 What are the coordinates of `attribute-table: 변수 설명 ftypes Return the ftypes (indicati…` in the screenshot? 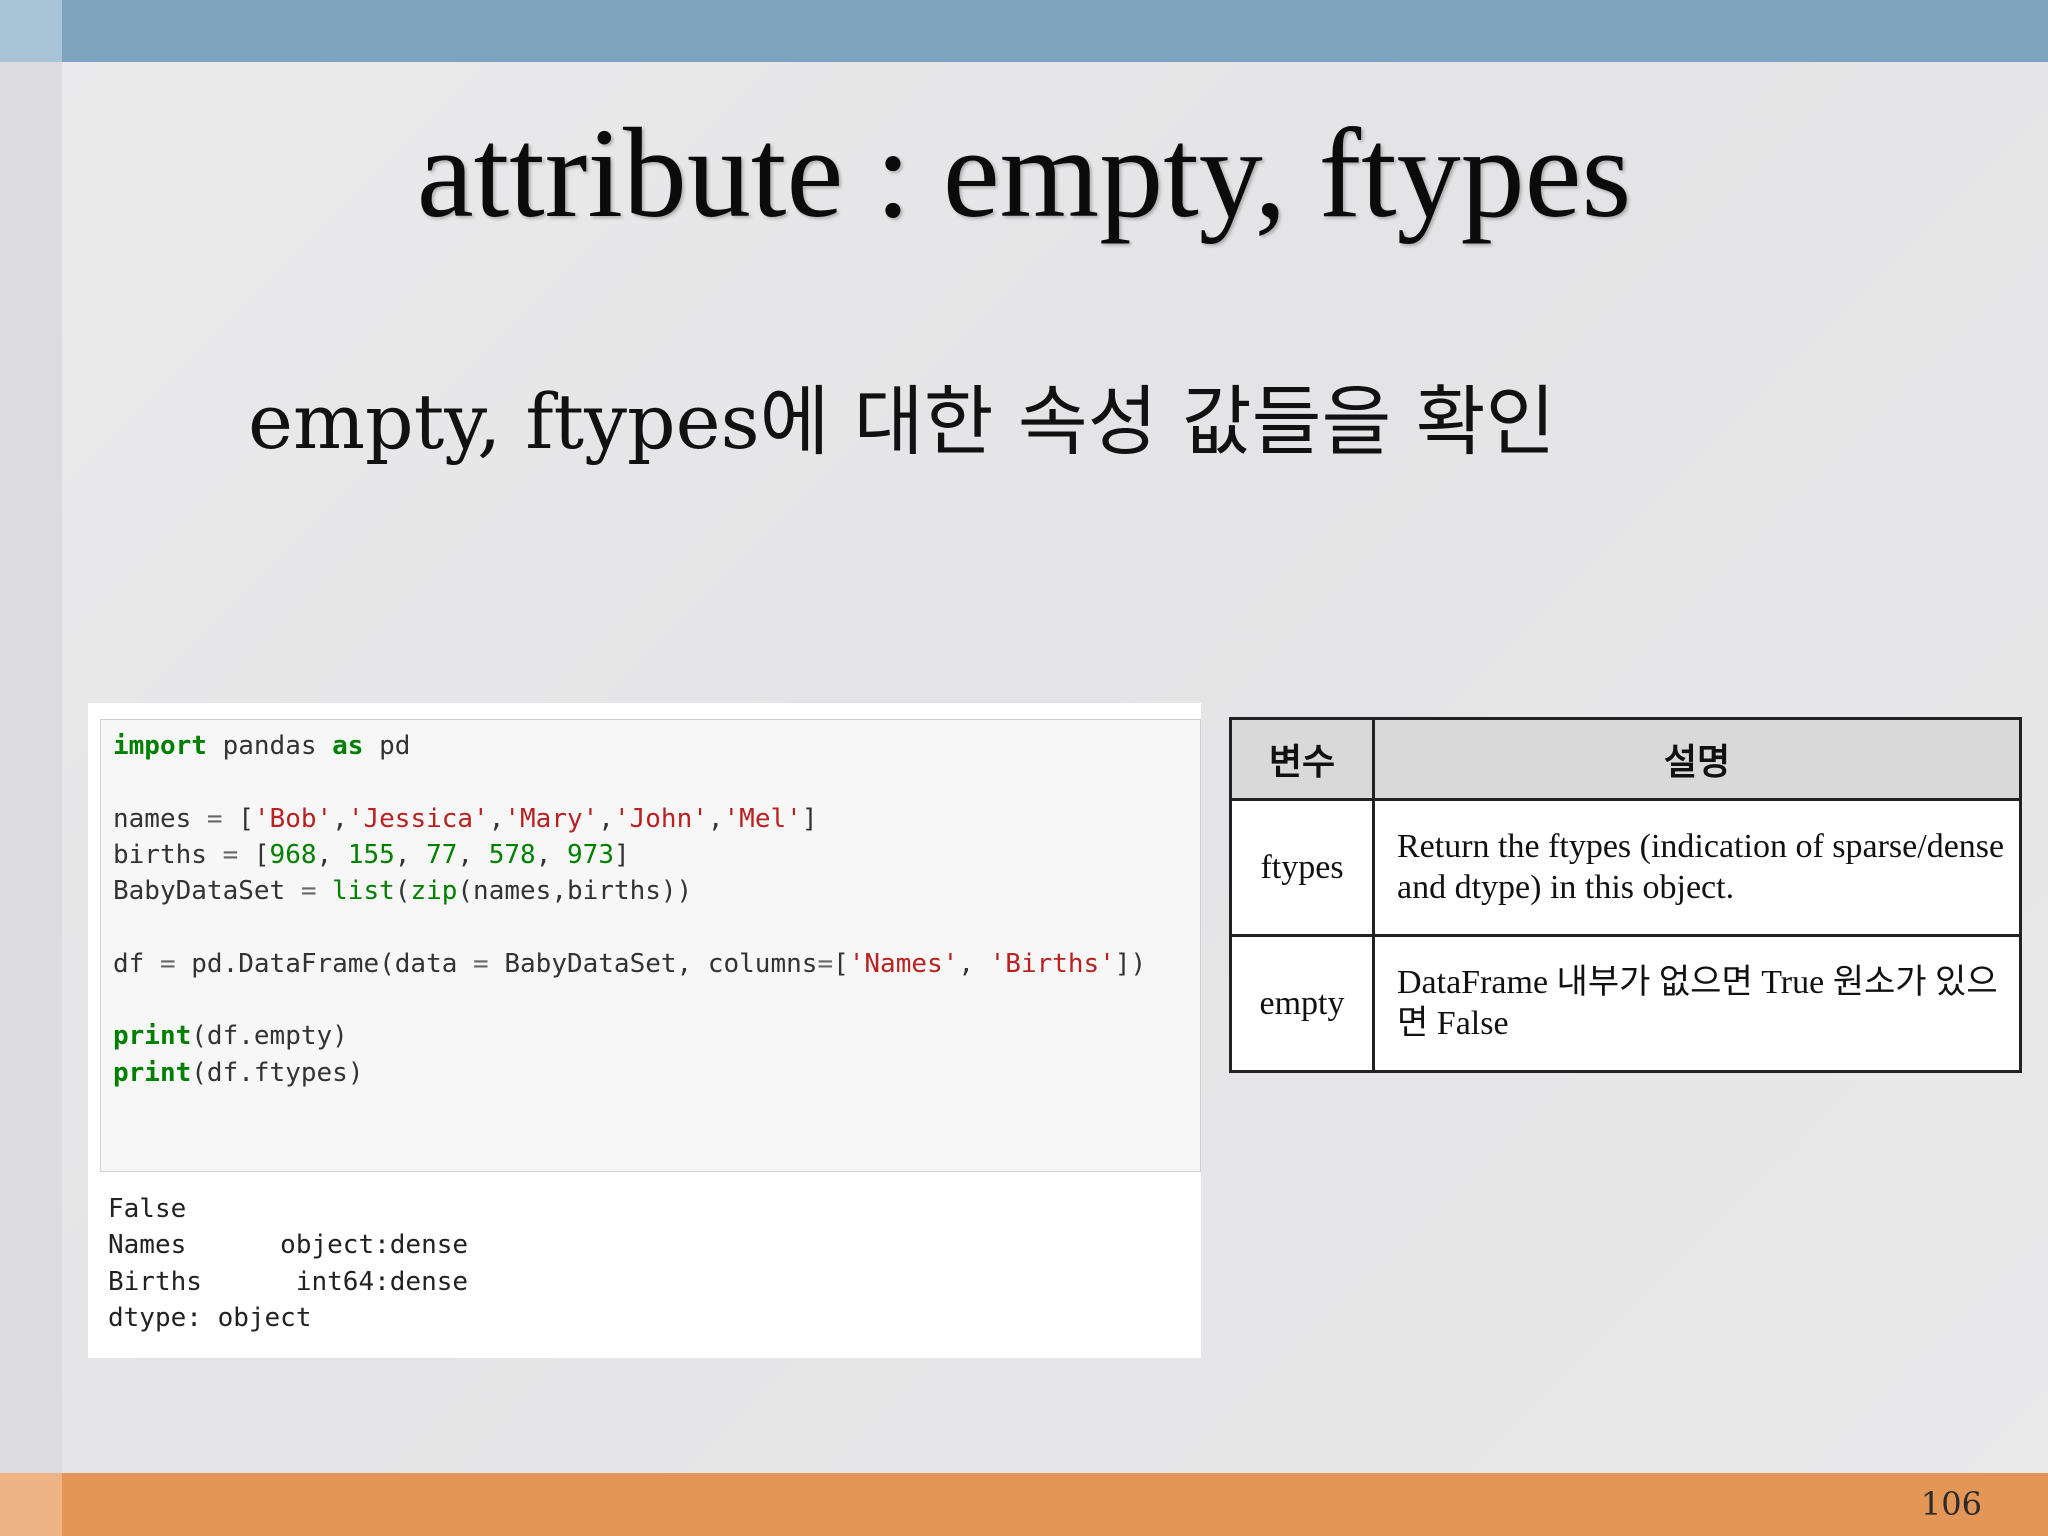 It's located at (1625, 895).